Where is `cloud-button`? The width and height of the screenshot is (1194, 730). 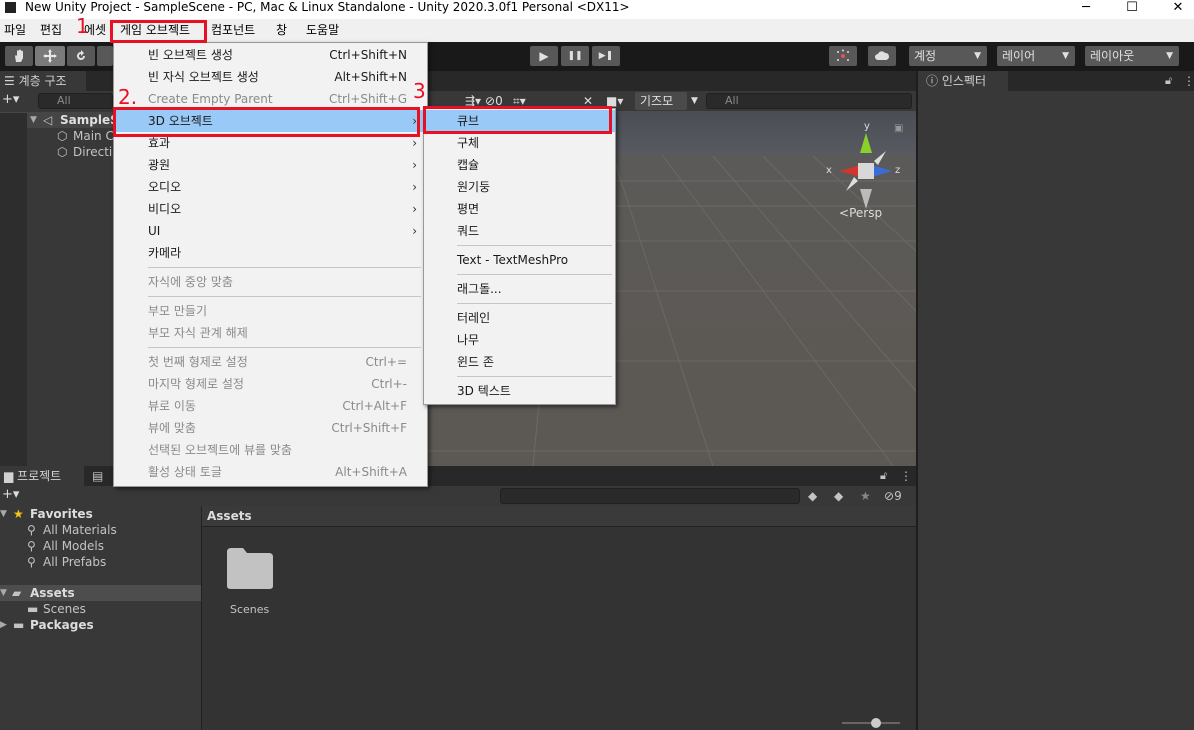 cloud-button is located at coordinates (882, 56).